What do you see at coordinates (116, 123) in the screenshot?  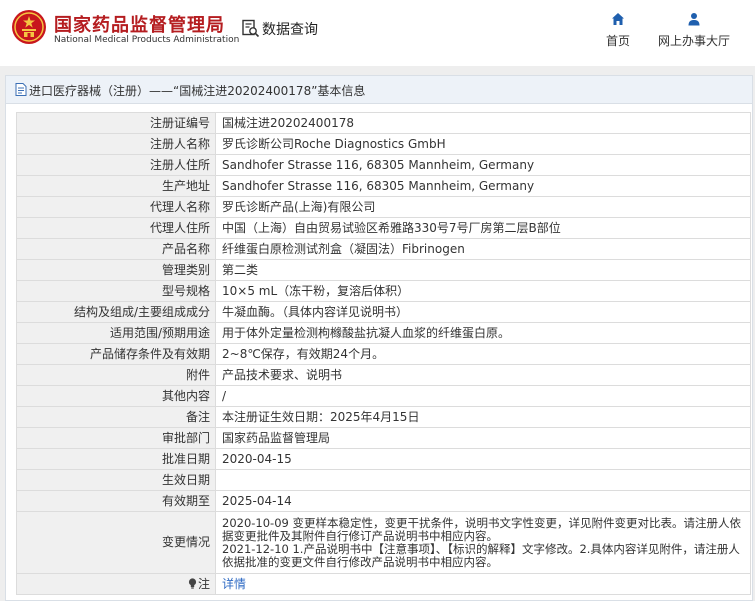 I see `field-label: 注册证编号` at bounding box center [116, 123].